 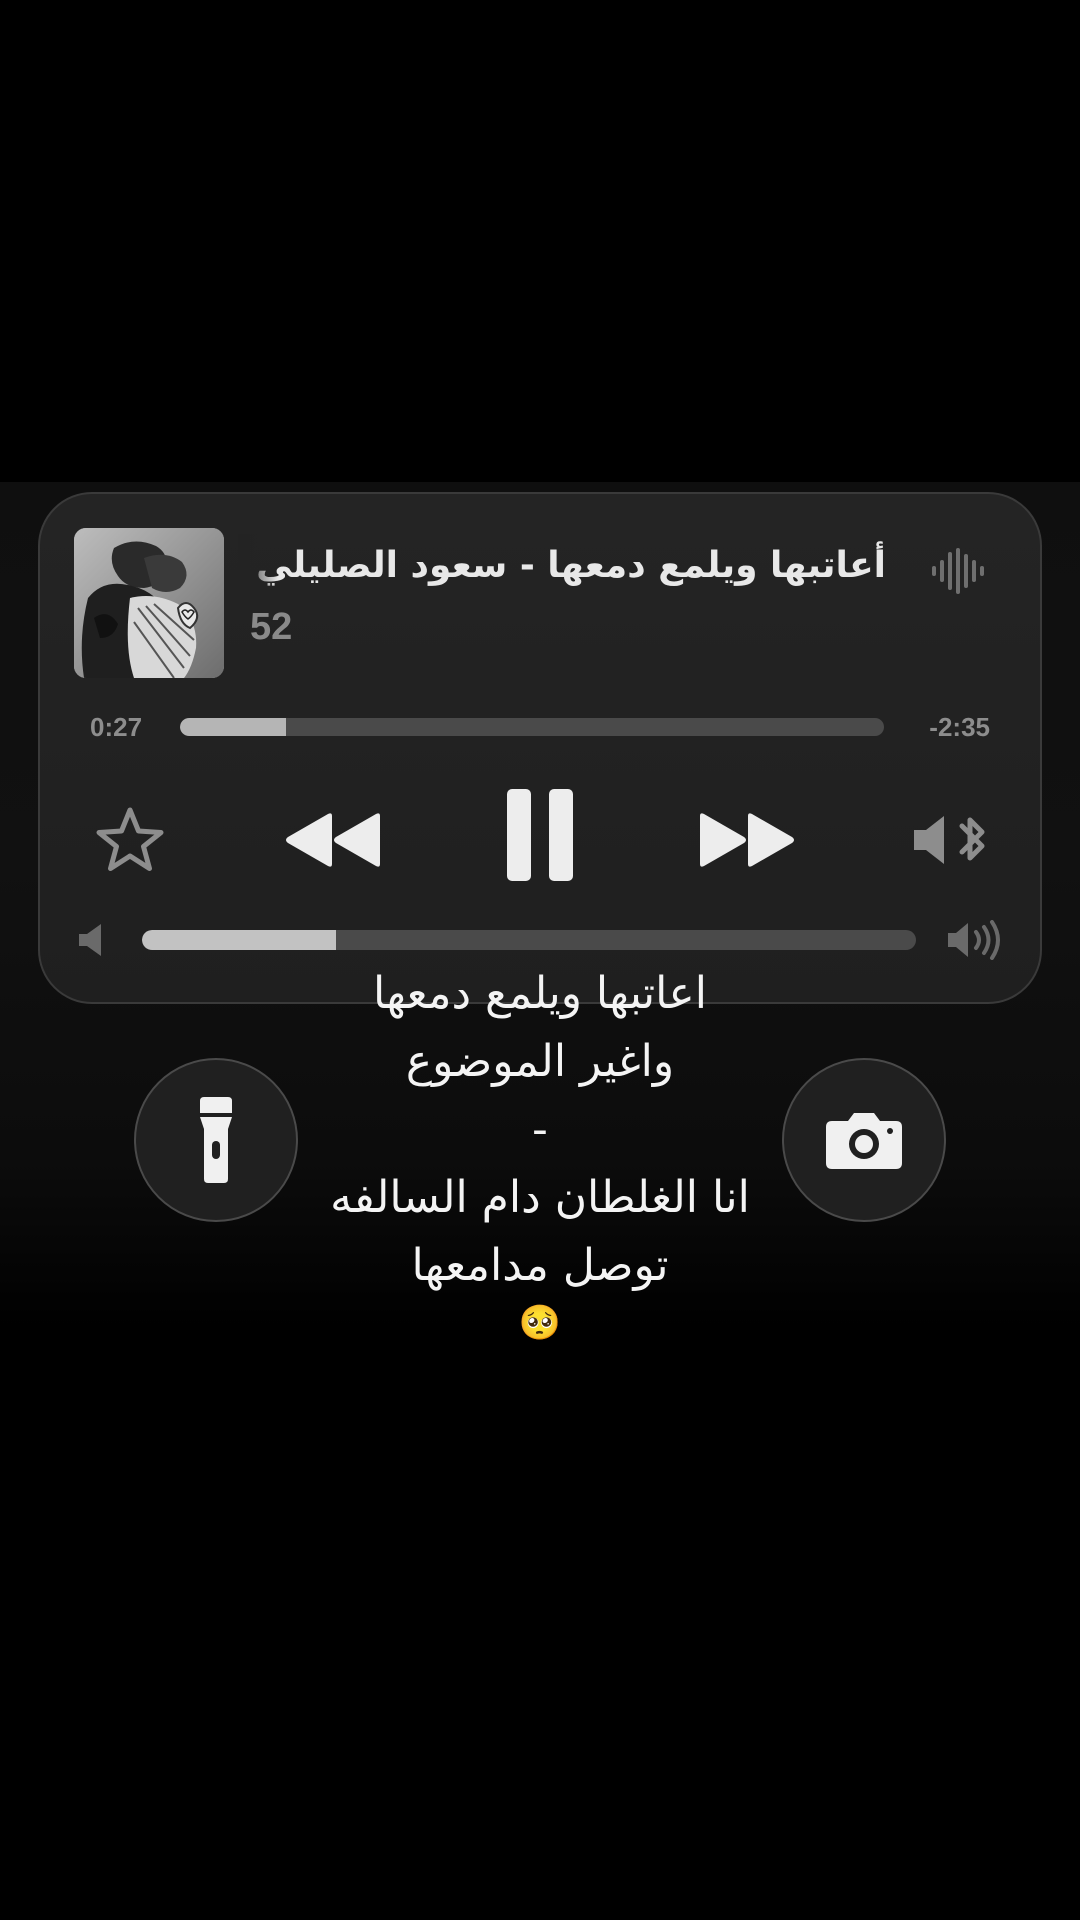 I want to click on pleading-face-emoji: 🥺, so click(x=540, y=1323).